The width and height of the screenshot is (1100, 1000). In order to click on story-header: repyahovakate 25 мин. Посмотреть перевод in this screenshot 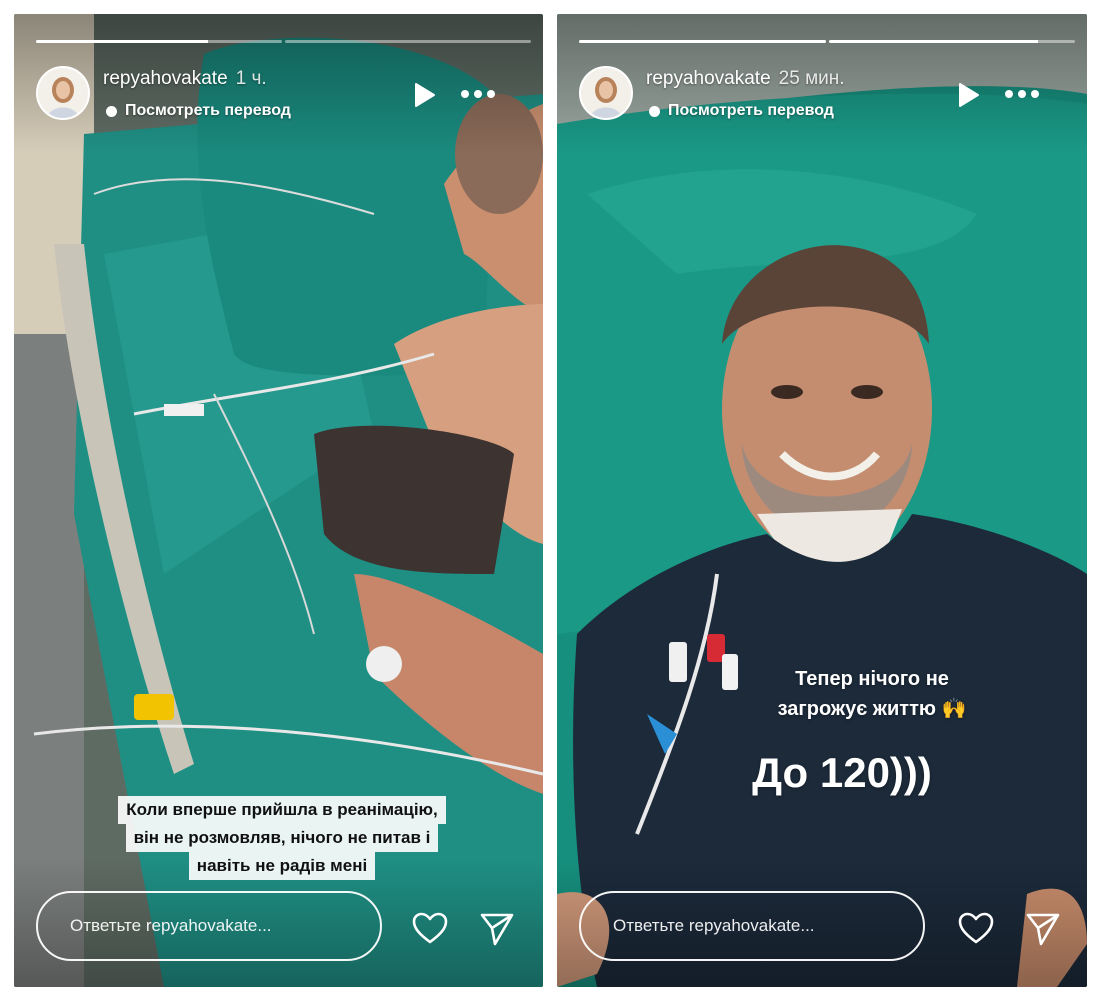, I will do `click(826, 94)`.